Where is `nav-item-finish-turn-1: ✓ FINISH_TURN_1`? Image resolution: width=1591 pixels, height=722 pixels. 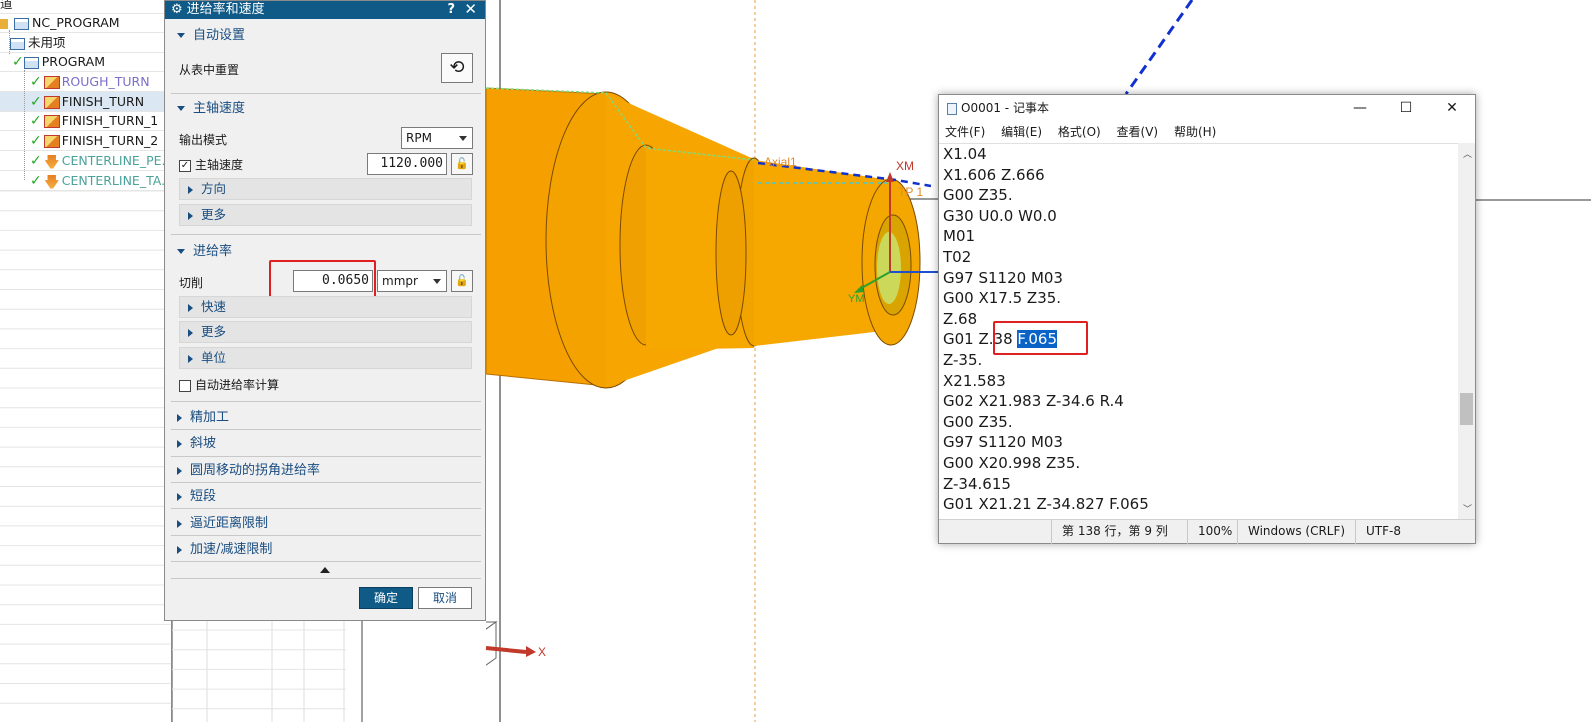 nav-item-finish-turn-1: ✓ FINISH_TURN_1 is located at coordinates (86, 121).